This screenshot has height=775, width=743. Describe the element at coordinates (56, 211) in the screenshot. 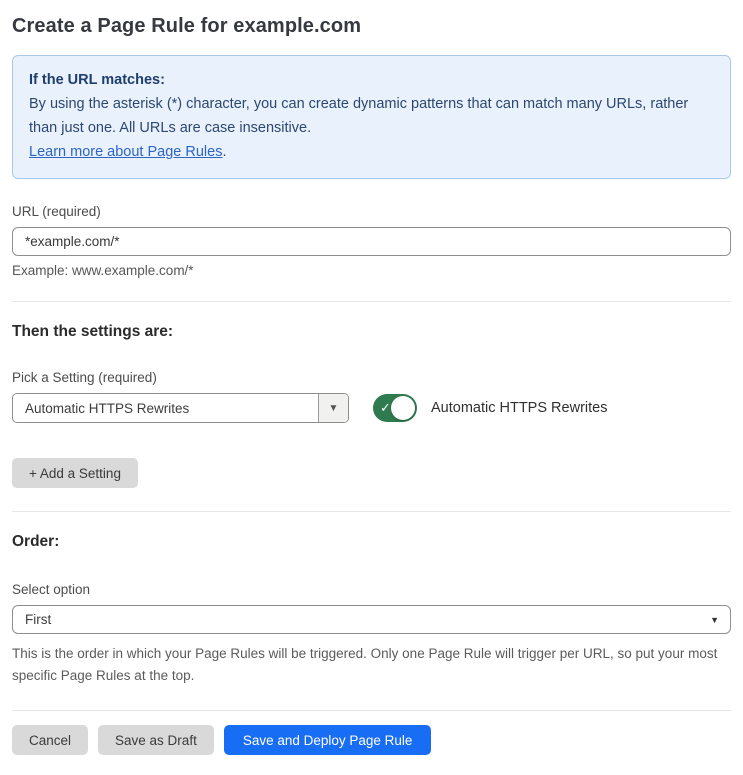

I see `url-field-label: URL (required)` at that location.